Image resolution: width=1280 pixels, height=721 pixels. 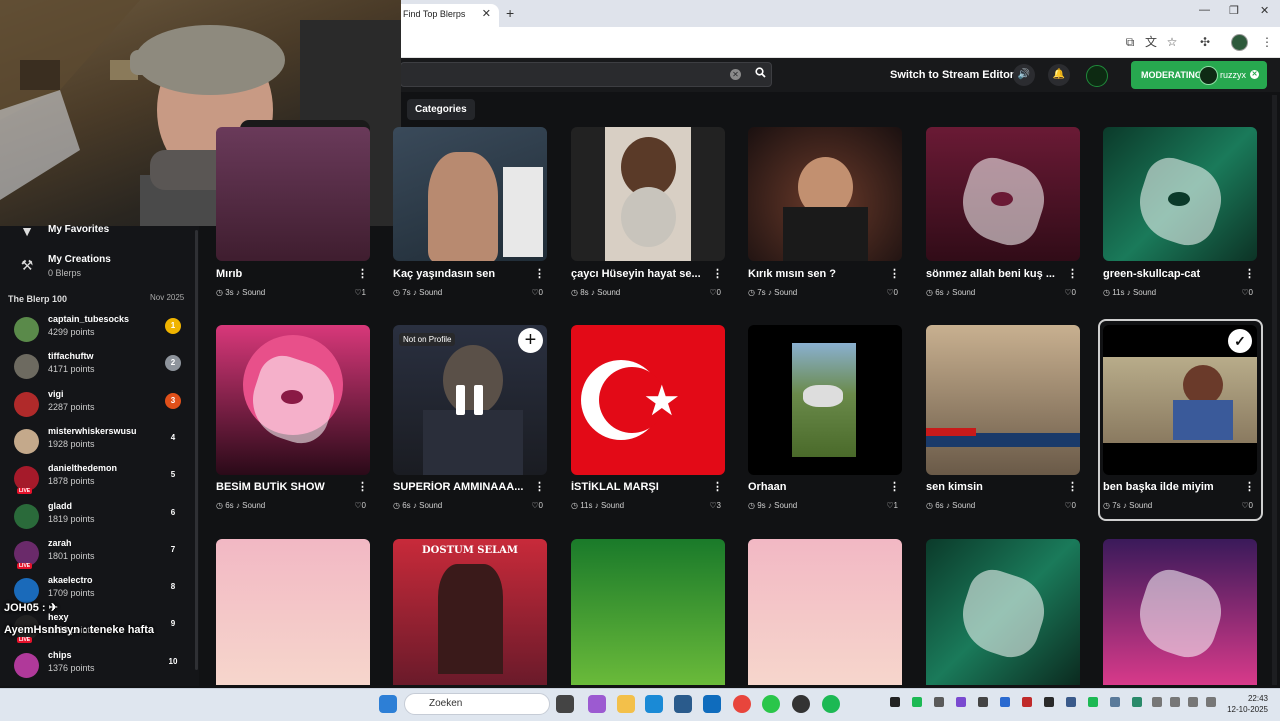 I want to click on taskbar-search: Zoeken, so click(x=477, y=704).